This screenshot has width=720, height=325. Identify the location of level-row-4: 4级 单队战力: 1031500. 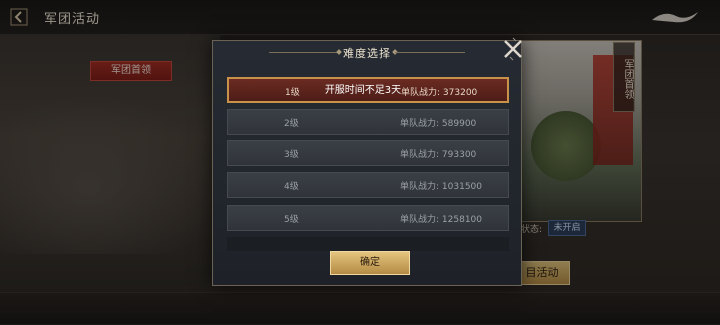
(368, 185).